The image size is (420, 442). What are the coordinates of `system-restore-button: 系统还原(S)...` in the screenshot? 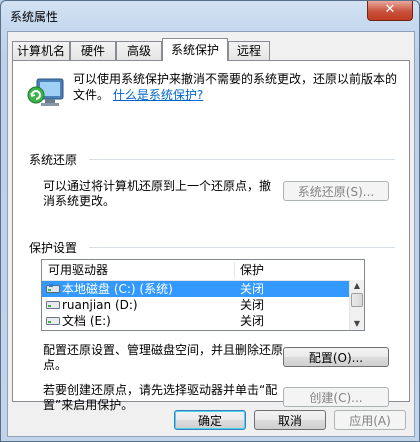 It's located at (336, 191).